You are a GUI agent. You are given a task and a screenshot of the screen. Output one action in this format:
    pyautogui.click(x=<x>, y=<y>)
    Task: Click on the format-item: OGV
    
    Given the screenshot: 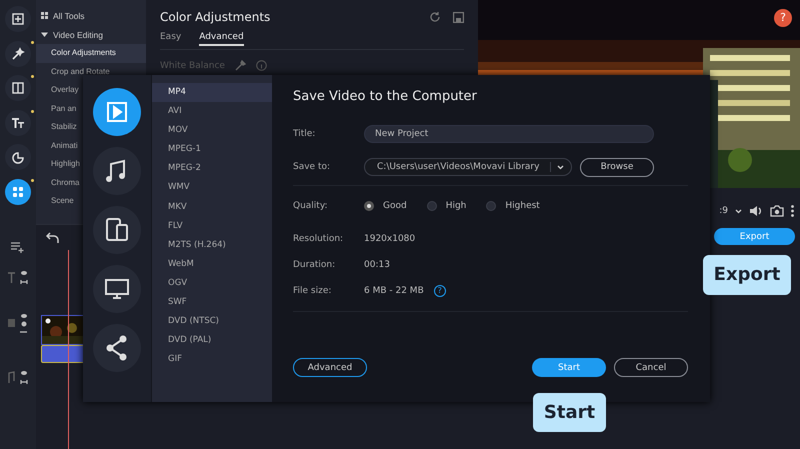 What is the action you would take?
    pyautogui.click(x=212, y=284)
    